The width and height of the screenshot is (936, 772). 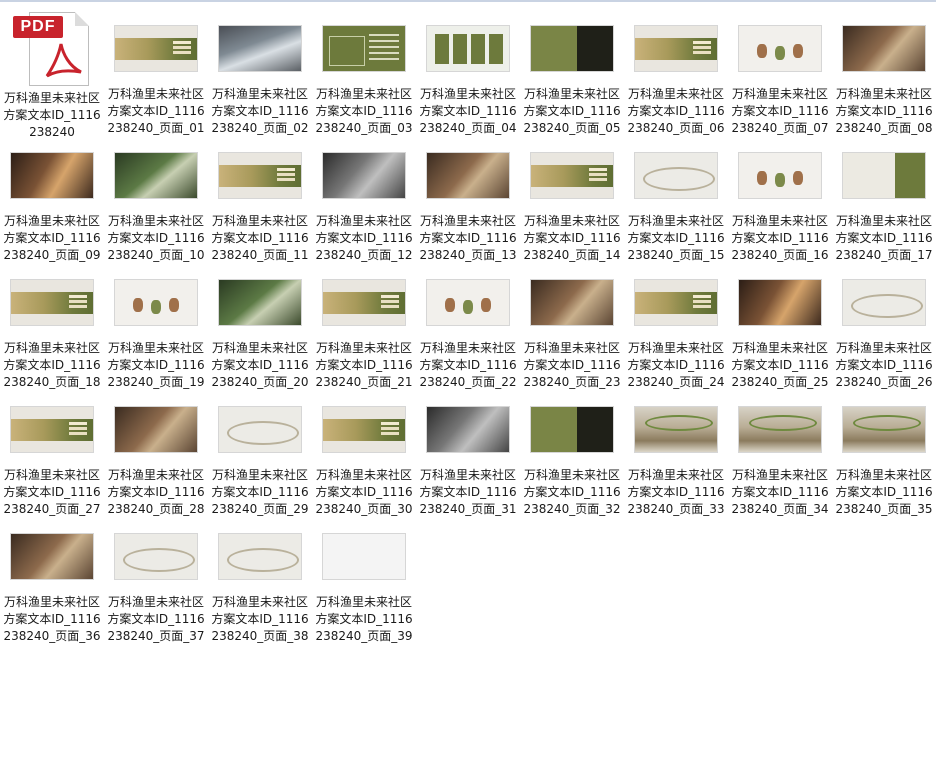 What do you see at coordinates (884, 73) in the screenshot?
I see `file-item-image: 万科渔里未来社区方案文本ID_1116238240_页面_08` at bounding box center [884, 73].